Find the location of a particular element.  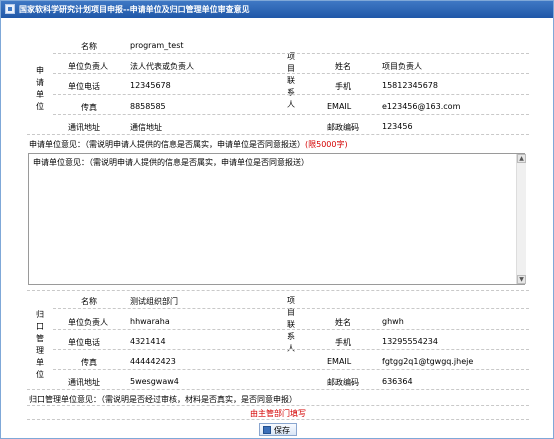

applicant-contact-name-value: 项目负责人 is located at coordinates (402, 66).